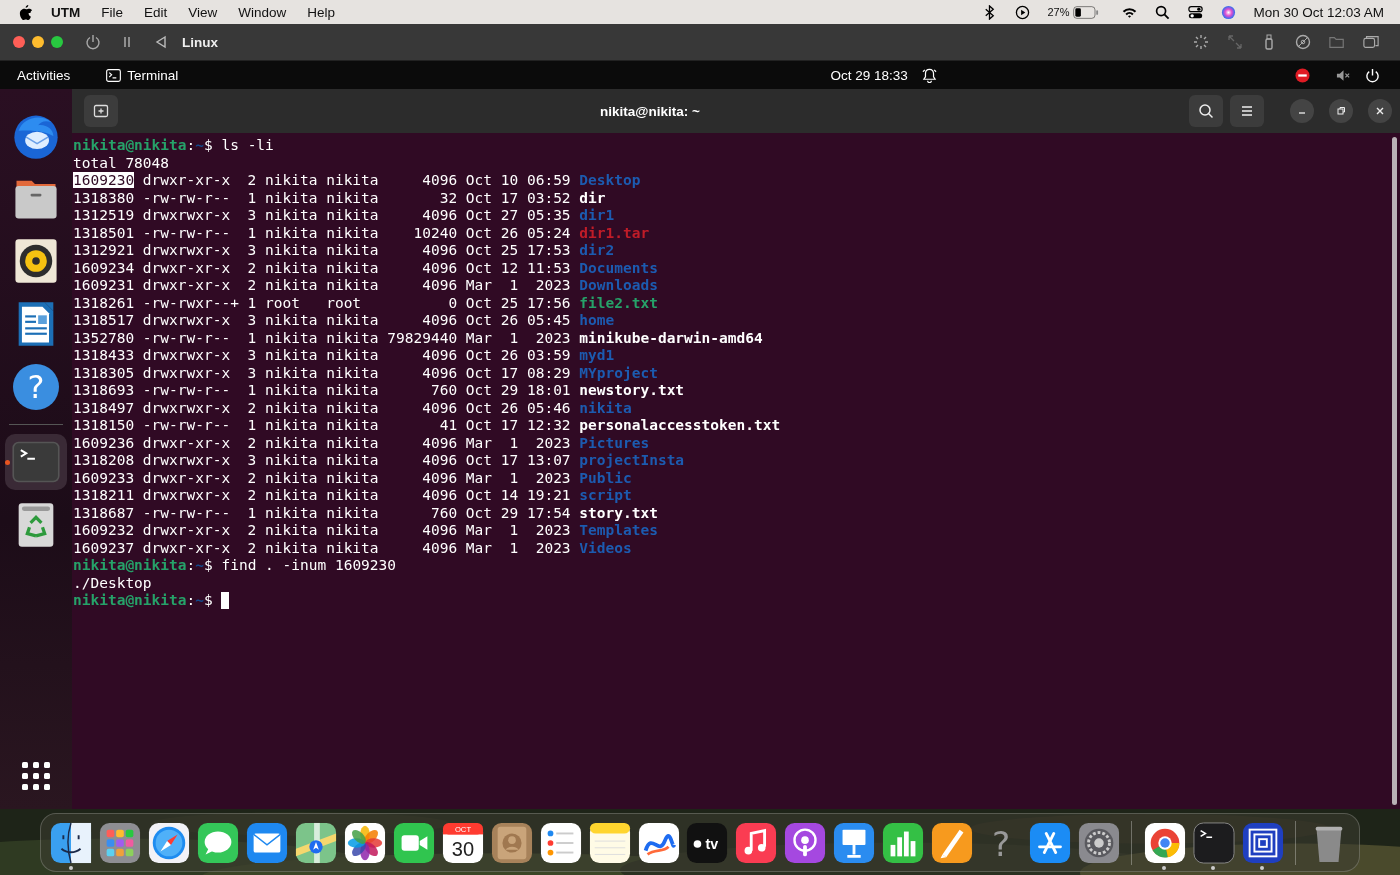 This screenshot has height=875, width=1400. I want to click on battery-icon, so click(1086, 12).